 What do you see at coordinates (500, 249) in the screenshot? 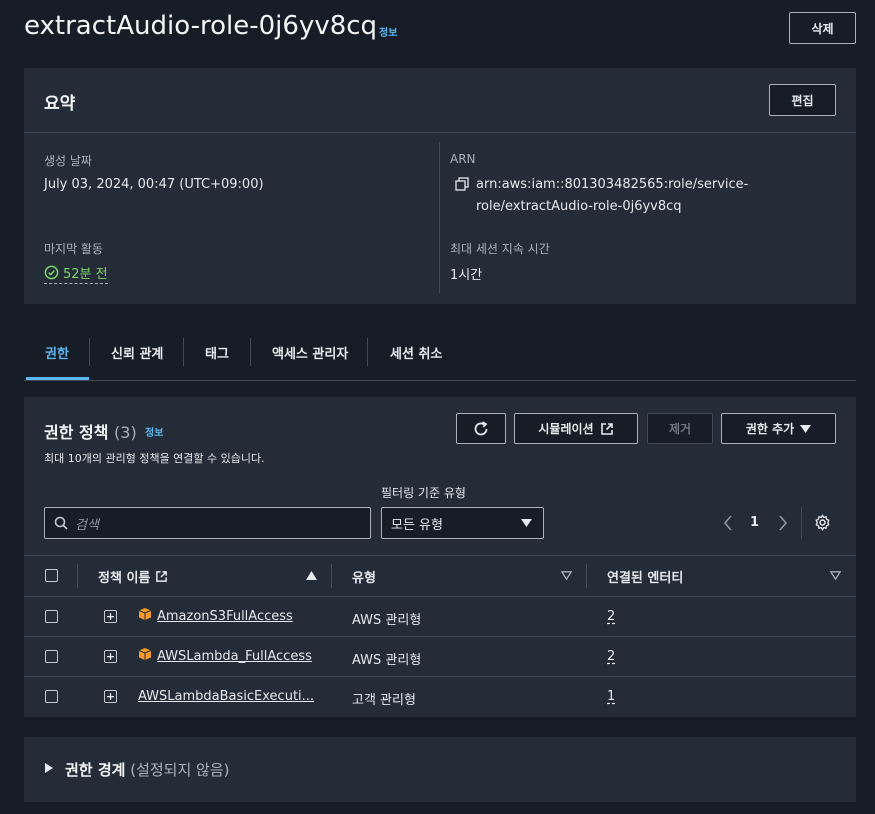
I see `max-session-label: 최대 세션 지속 시간` at bounding box center [500, 249].